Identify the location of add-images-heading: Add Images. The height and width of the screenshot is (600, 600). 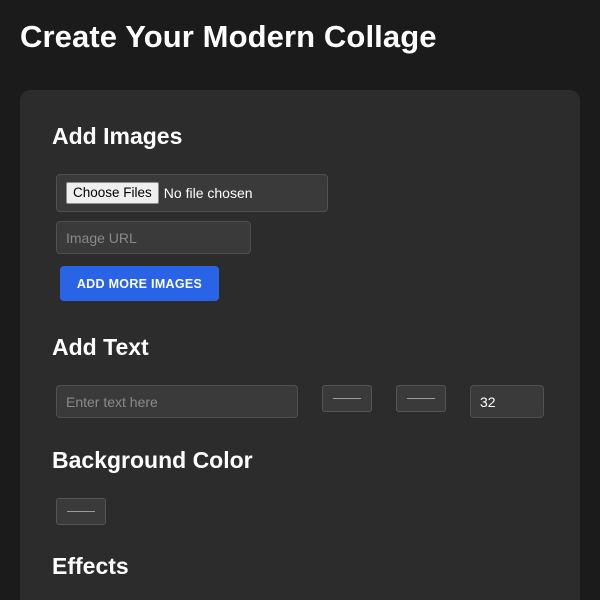
(117, 136).